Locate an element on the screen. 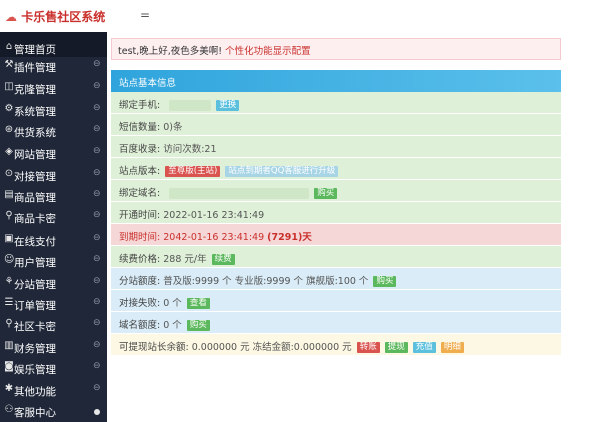 The width and height of the screenshot is (597, 422). sidebar-item-label: 用户管理 is located at coordinates (35, 263).